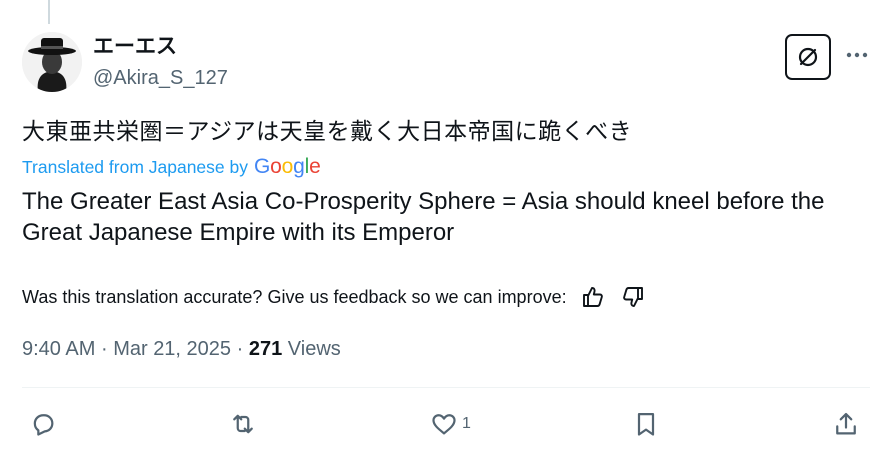 This screenshot has height=456, width=892. I want to click on author-display-name: エーエス, so click(135, 47).